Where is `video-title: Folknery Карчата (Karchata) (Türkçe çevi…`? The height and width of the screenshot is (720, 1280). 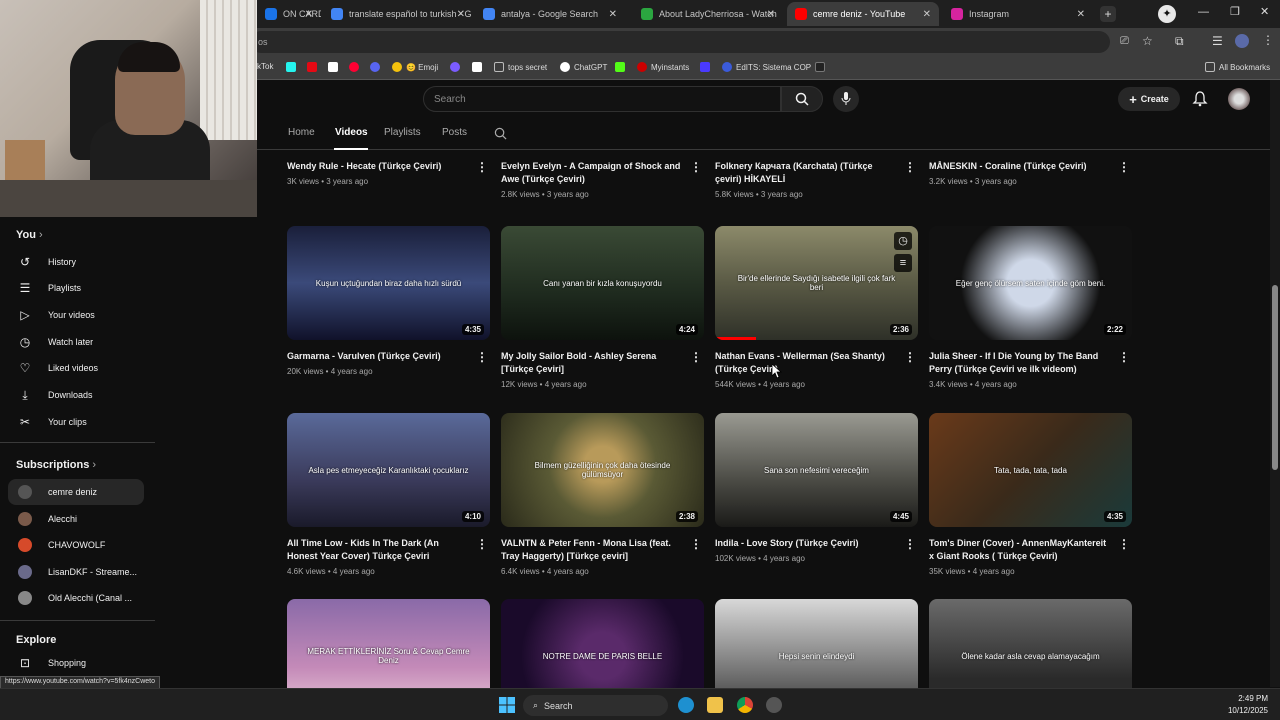 video-title: Folknery Карчата (Karchata) (Türkçe çevi… is located at coordinates (805, 173).